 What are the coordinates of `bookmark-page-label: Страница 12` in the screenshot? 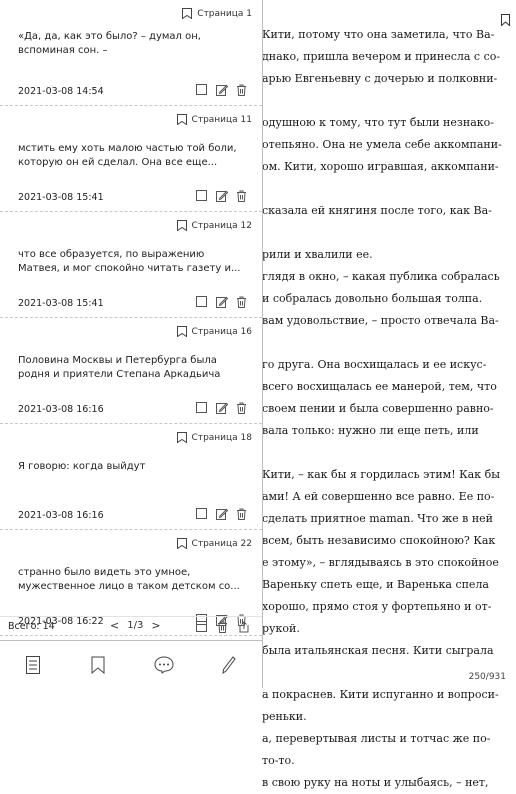 It's located at (221, 226).